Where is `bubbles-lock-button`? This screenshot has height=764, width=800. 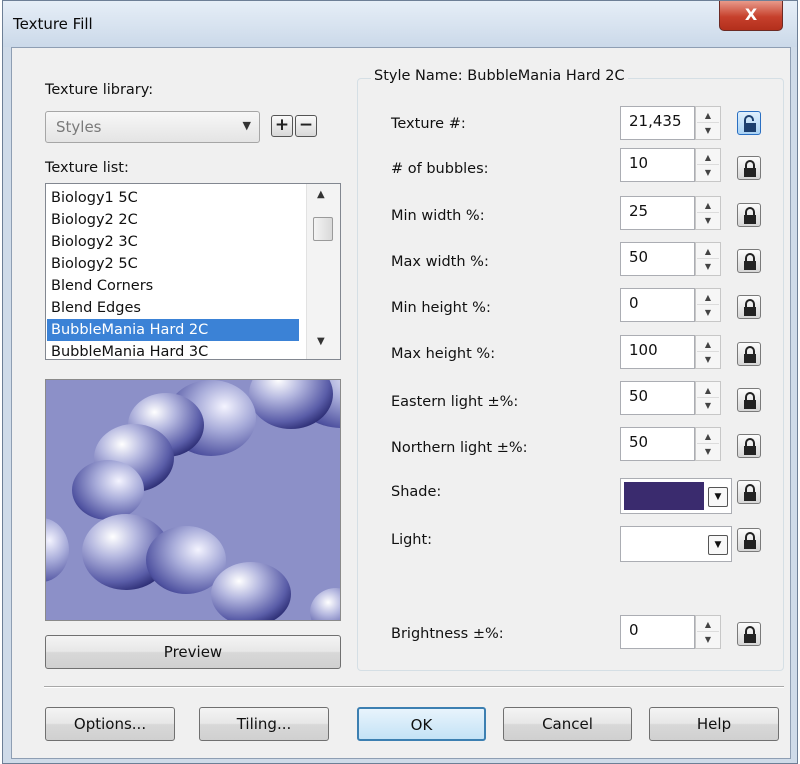 bubbles-lock-button is located at coordinates (749, 168).